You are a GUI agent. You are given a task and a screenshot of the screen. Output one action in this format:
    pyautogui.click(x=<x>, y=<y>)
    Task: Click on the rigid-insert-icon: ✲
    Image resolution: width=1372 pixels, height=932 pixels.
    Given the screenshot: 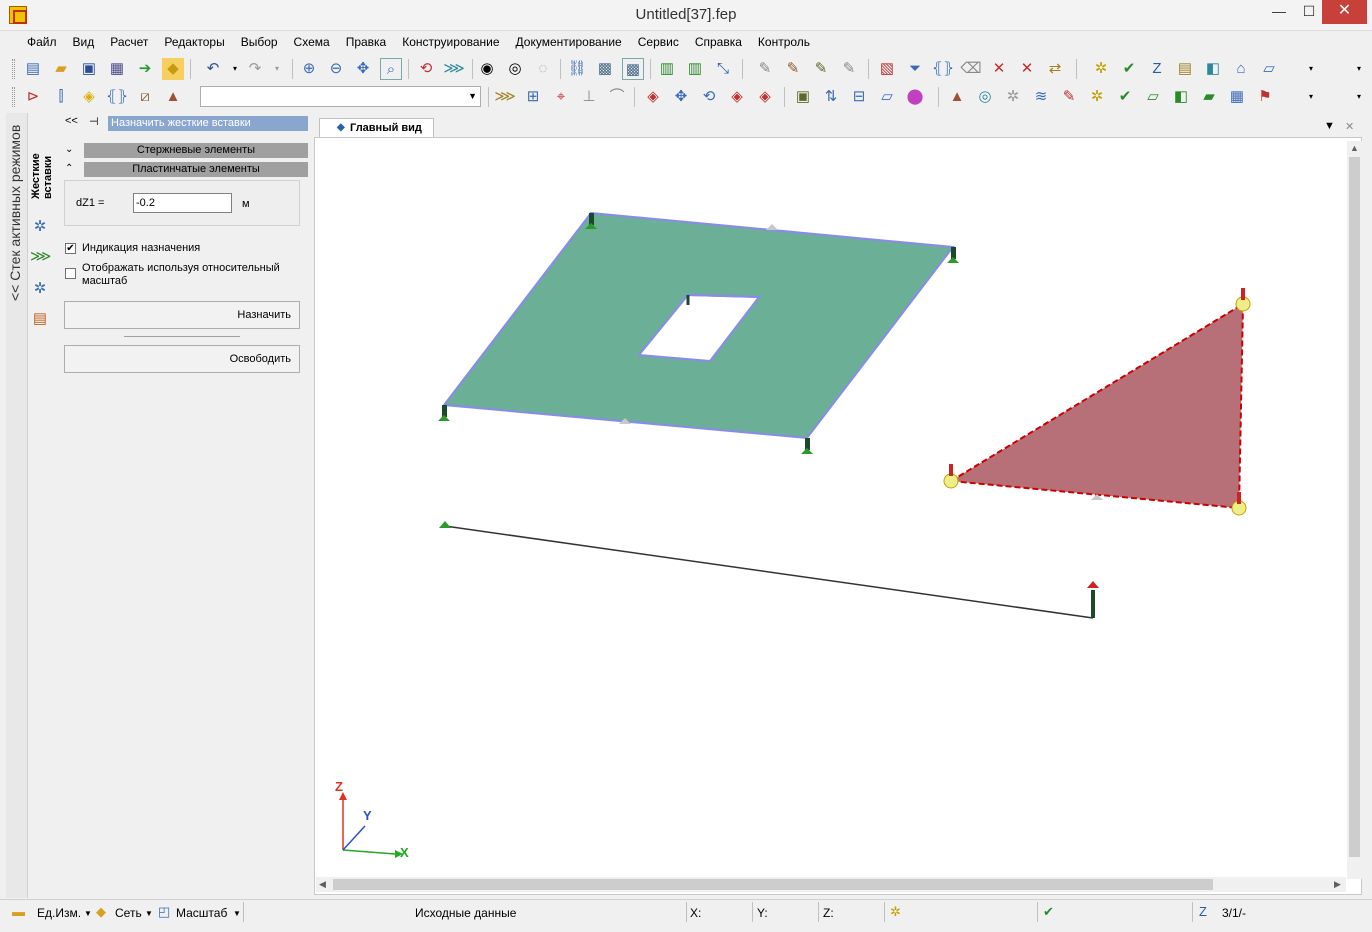 What is the action you would take?
    pyautogui.click(x=1097, y=97)
    